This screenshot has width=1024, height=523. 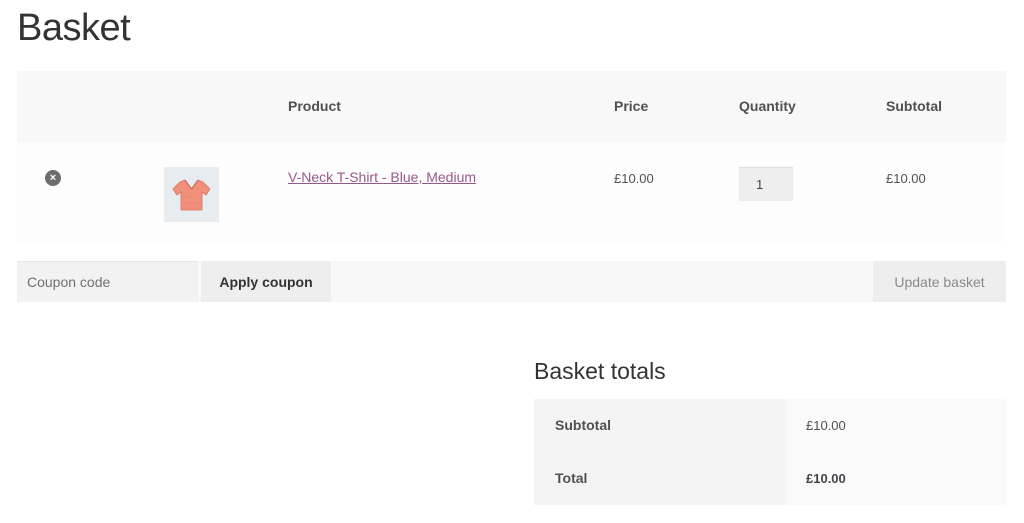 I want to click on cart-actions: Apply coupon Update basket, so click(x=511, y=281).